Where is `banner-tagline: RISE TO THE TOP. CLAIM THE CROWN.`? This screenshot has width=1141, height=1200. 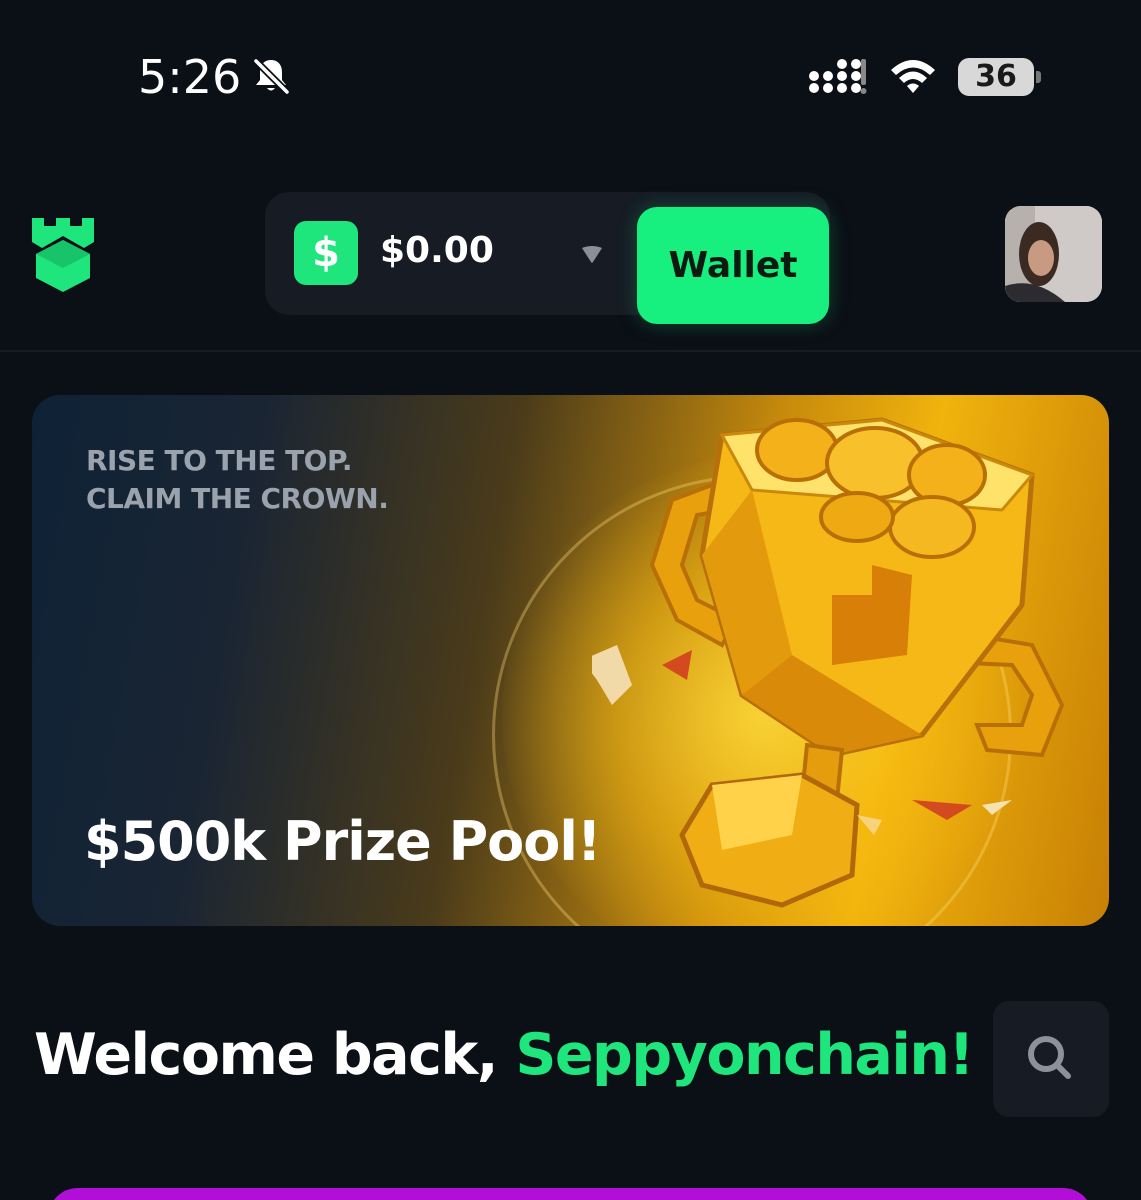 banner-tagline: RISE TO THE TOP. CLAIM THE CROWN. is located at coordinates (237, 480).